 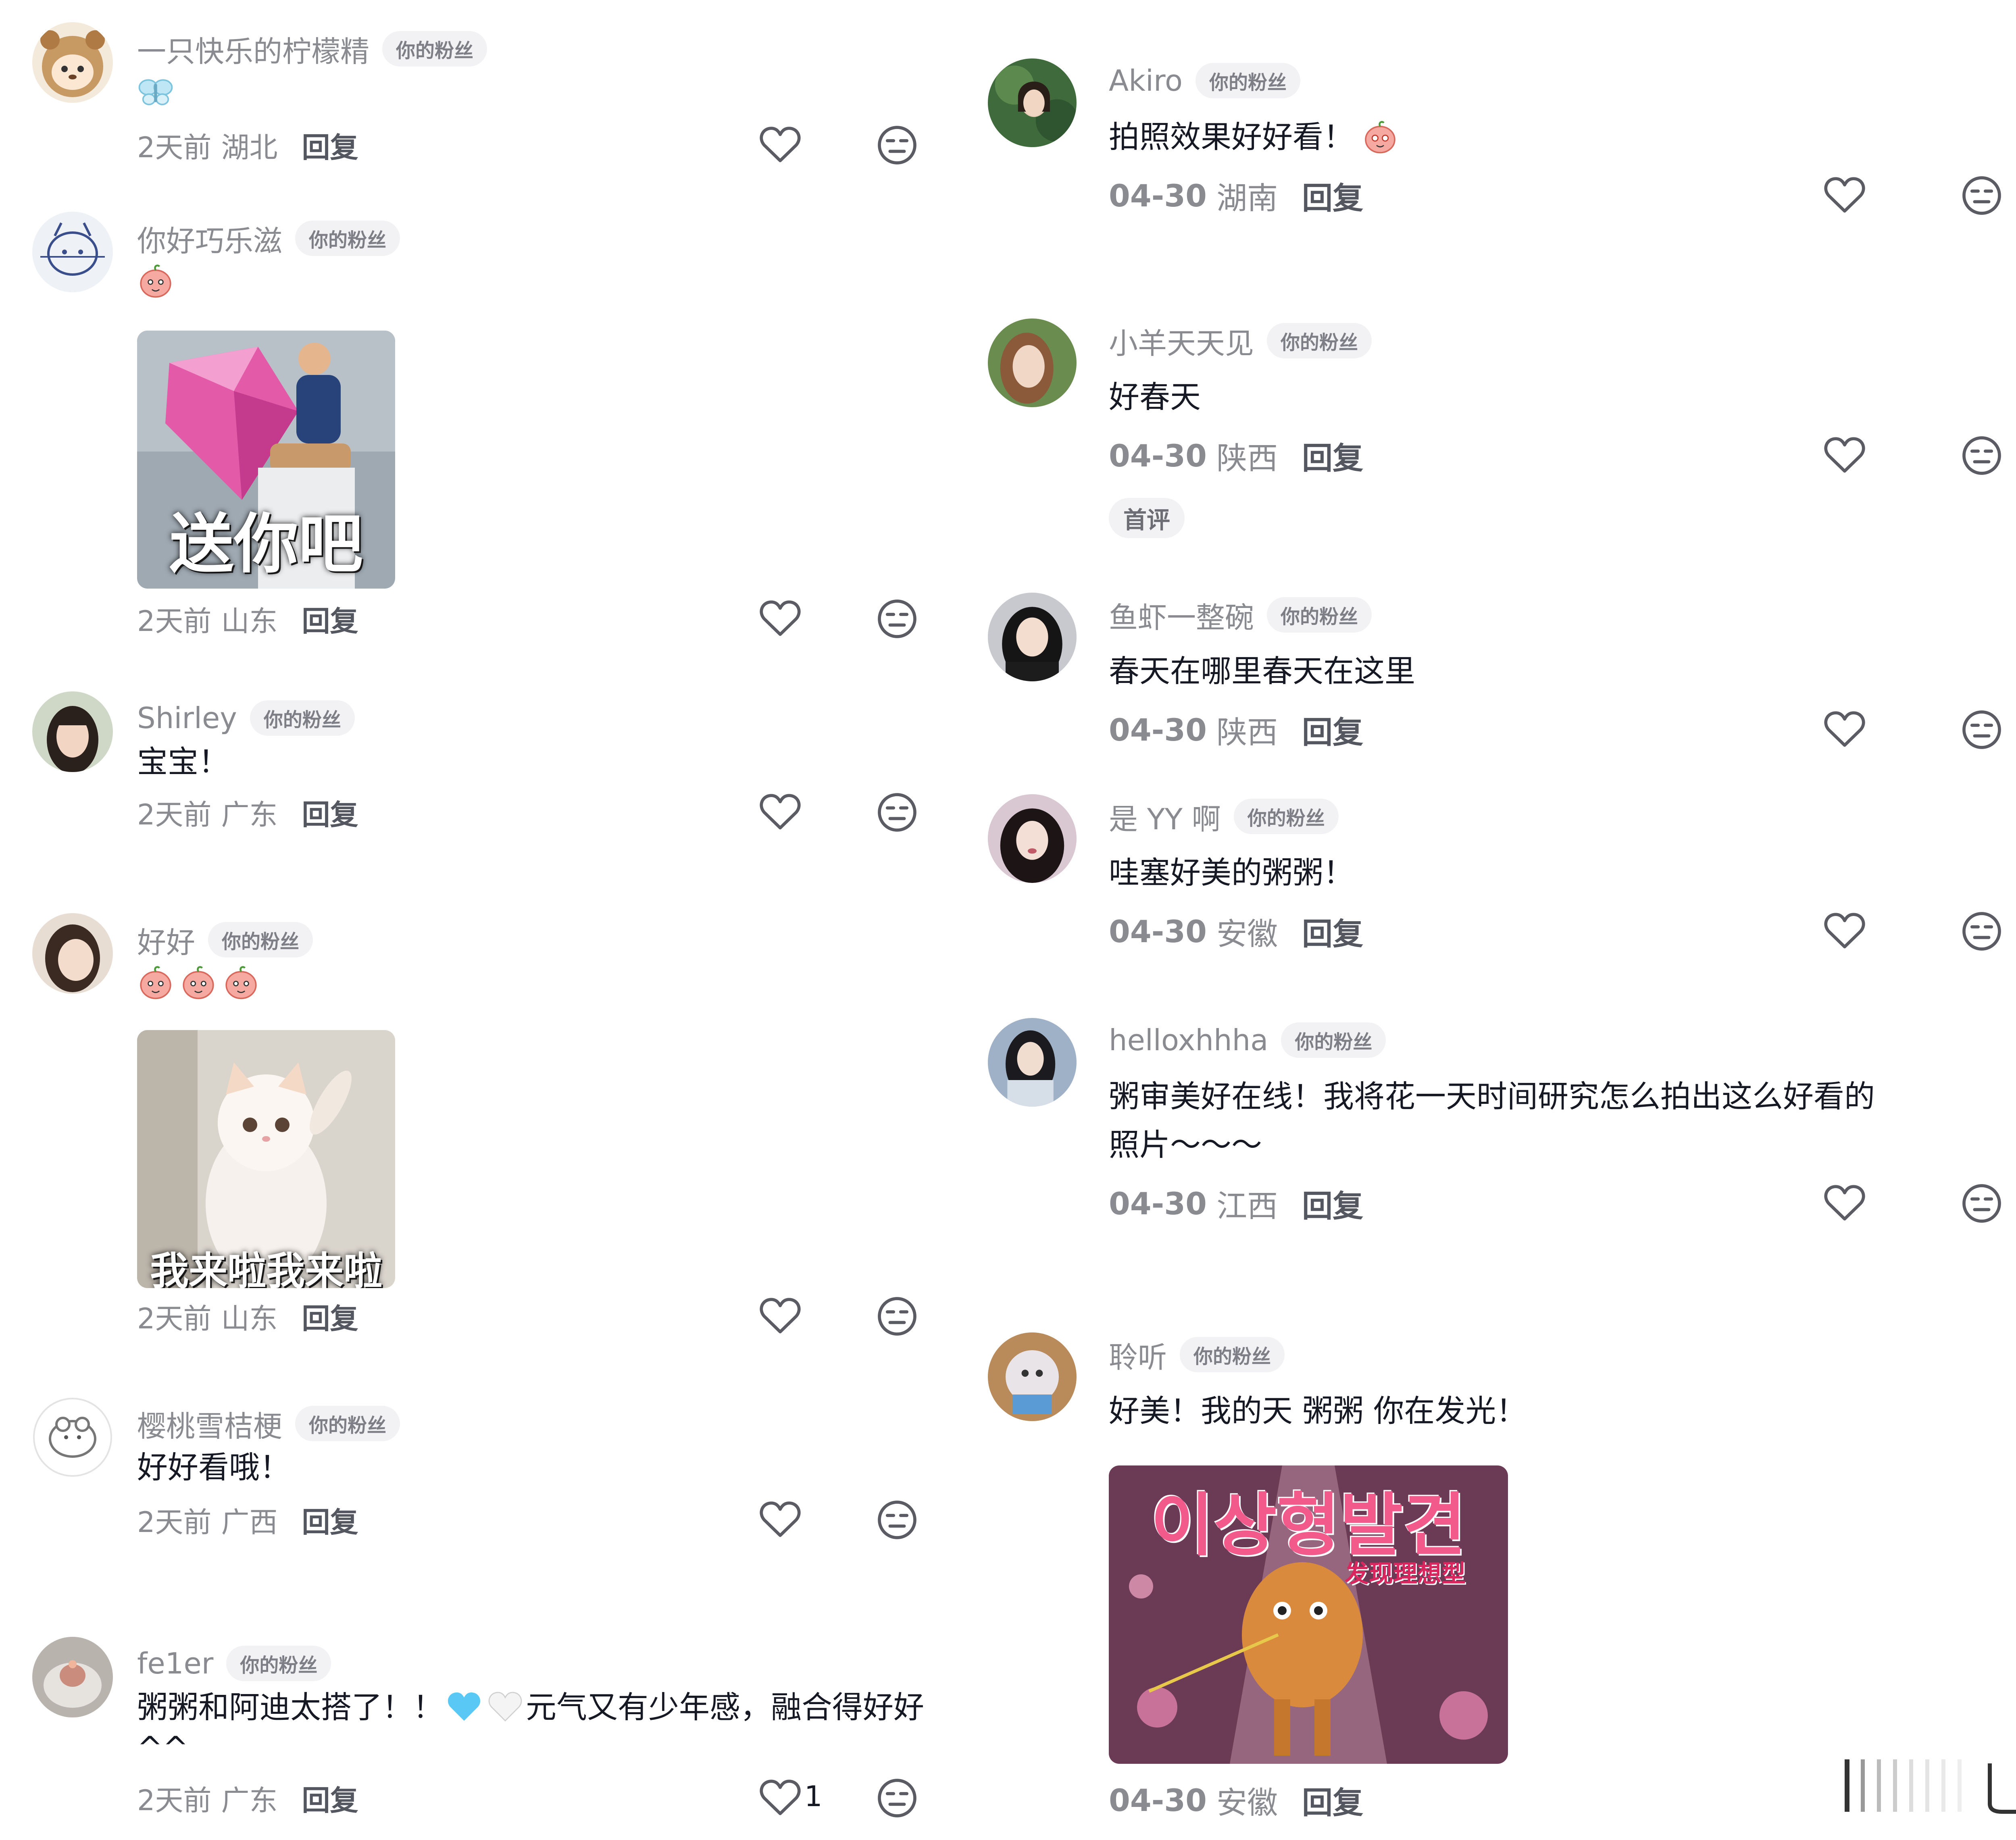 What do you see at coordinates (266, 1159) in the screenshot?
I see `sticker-image: 我来啦我来啦` at bounding box center [266, 1159].